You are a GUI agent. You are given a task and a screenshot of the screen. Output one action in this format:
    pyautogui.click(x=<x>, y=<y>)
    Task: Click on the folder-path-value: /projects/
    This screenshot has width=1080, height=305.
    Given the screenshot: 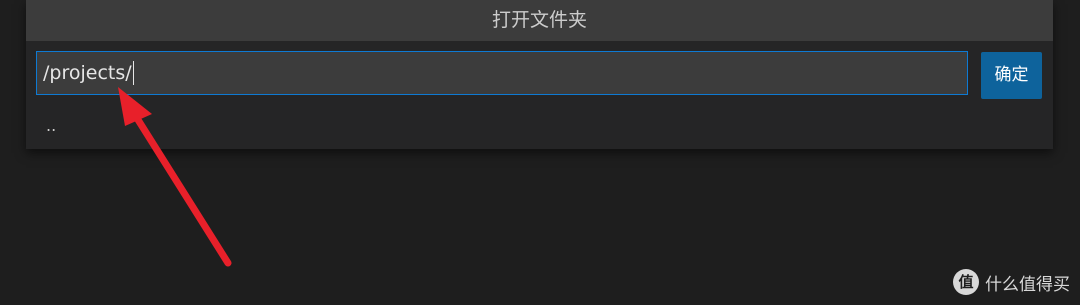 What is the action you would take?
    pyautogui.click(x=87, y=73)
    